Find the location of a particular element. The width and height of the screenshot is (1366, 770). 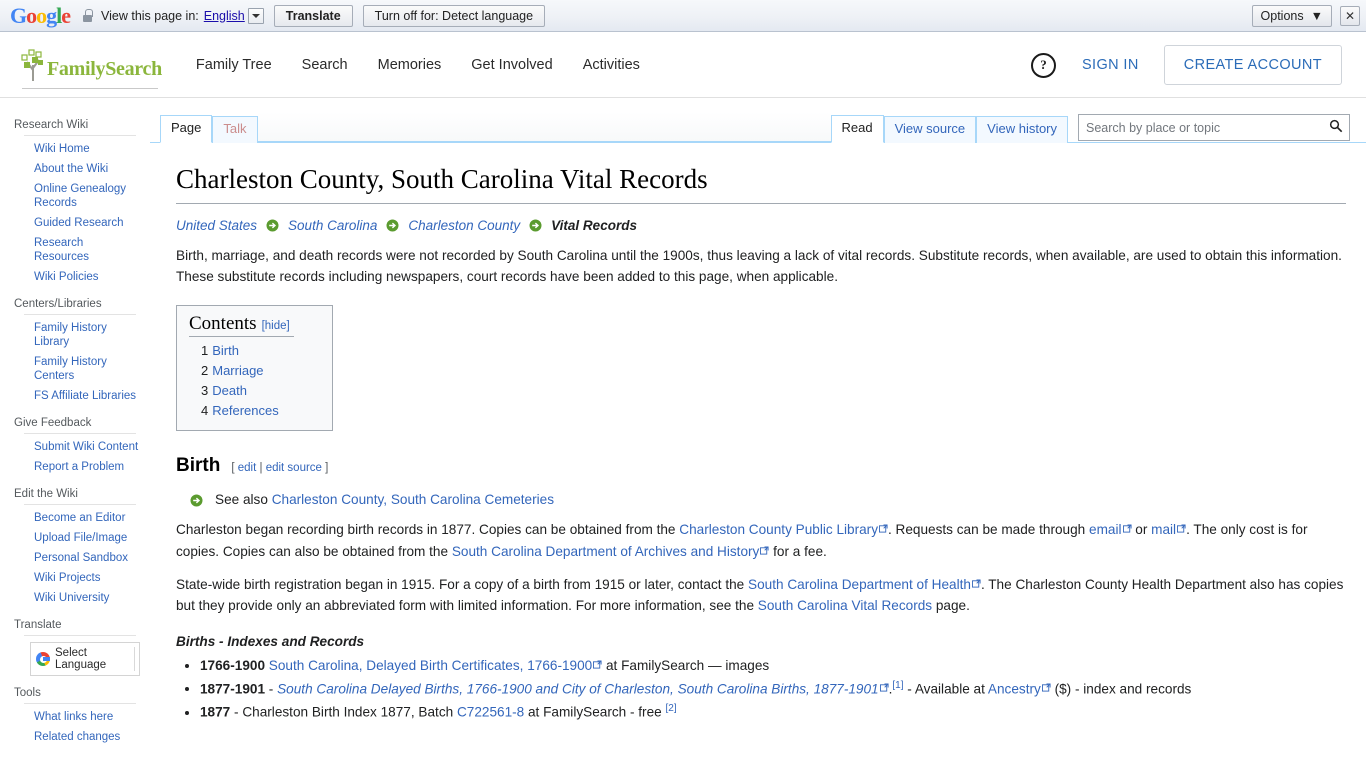

chevron-down-icon: ▼ is located at coordinates (1317, 16).